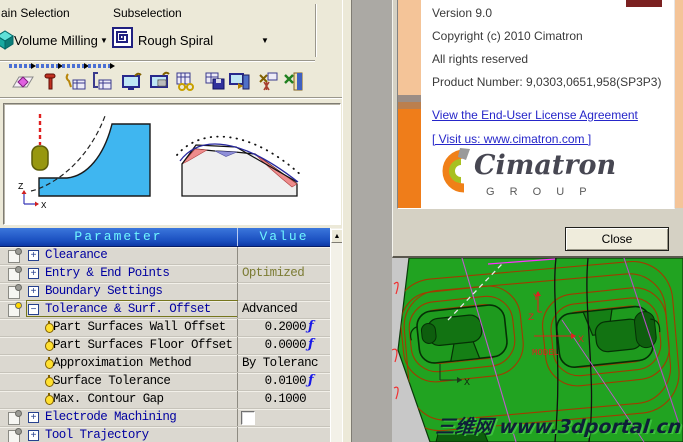 The image size is (683, 442). What do you see at coordinates (409, 47) in the screenshot?
I see `dialog-stripe-peach` at bounding box center [409, 47].